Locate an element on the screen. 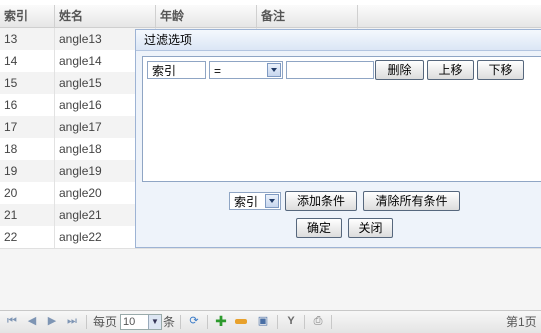 This screenshot has width=541, height=333. first-page-icon: ⏮ is located at coordinates (12, 321).